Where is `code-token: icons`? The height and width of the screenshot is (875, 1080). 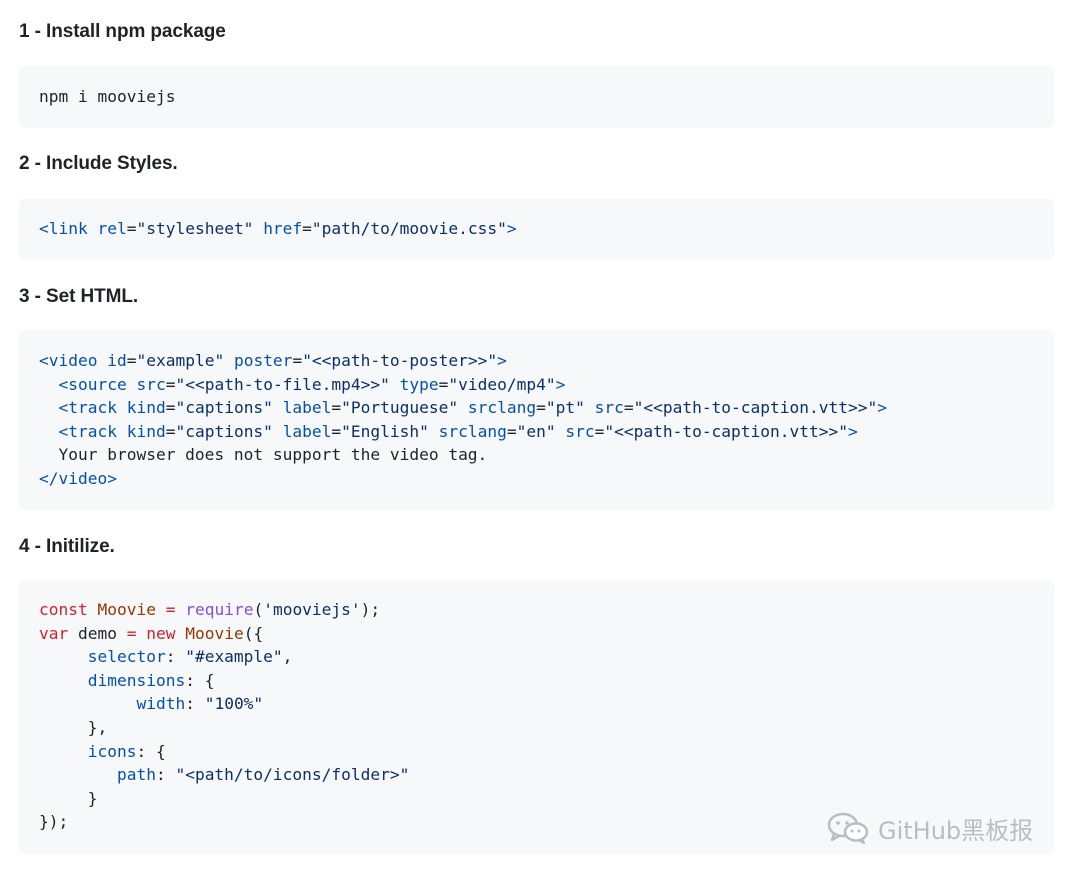 code-token: icons is located at coordinates (112, 751).